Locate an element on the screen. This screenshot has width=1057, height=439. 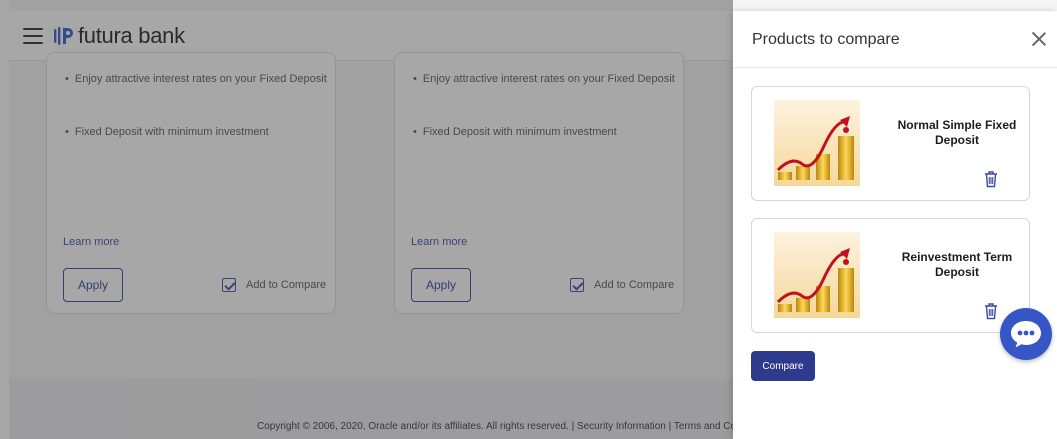
compare-button: Compare is located at coordinates (783, 366).